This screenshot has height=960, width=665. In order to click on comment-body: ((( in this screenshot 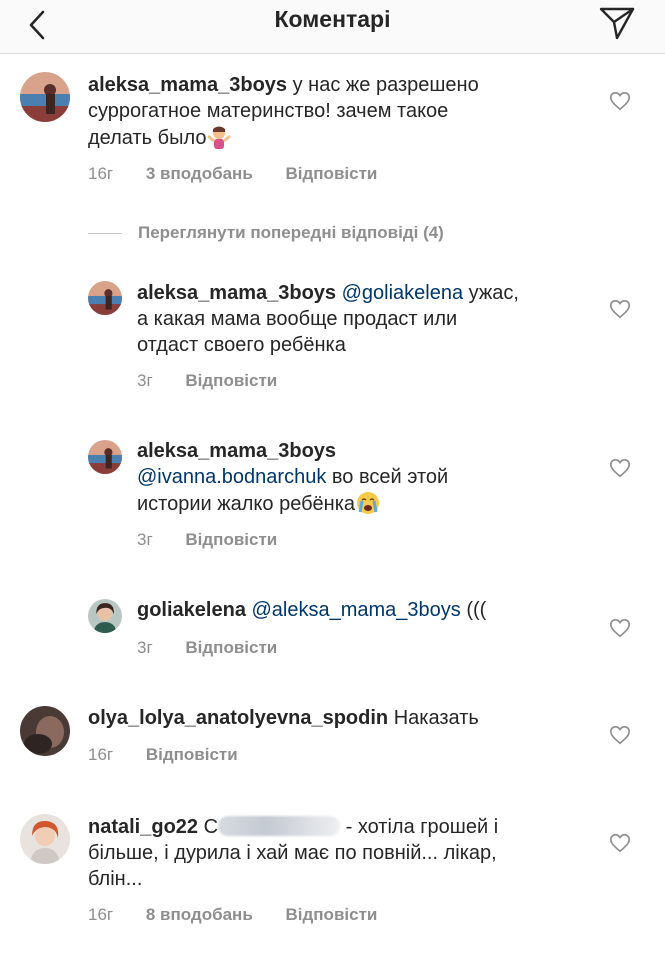, I will do `click(476, 610)`.